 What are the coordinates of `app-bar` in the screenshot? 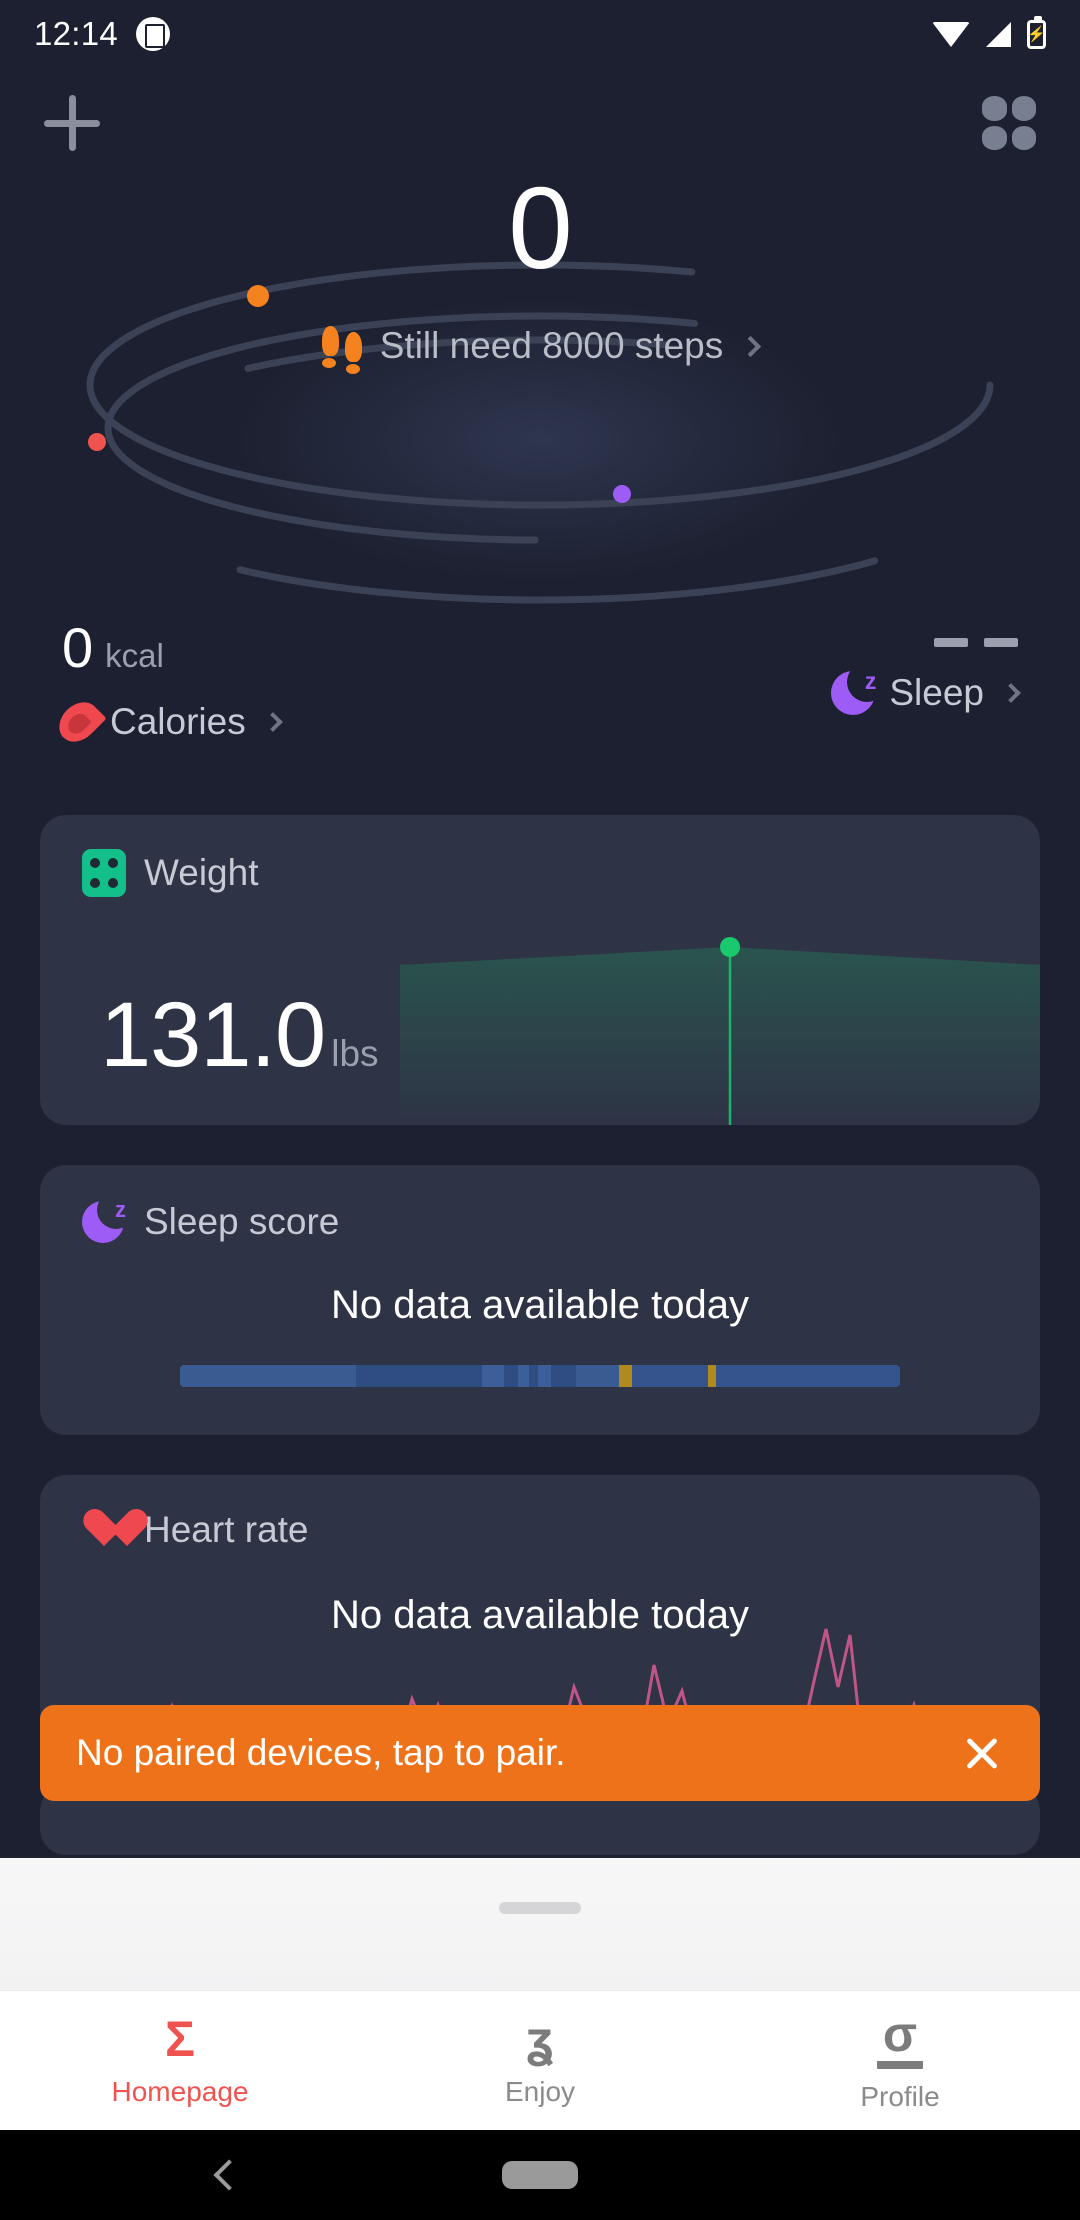 It's located at (540, 123).